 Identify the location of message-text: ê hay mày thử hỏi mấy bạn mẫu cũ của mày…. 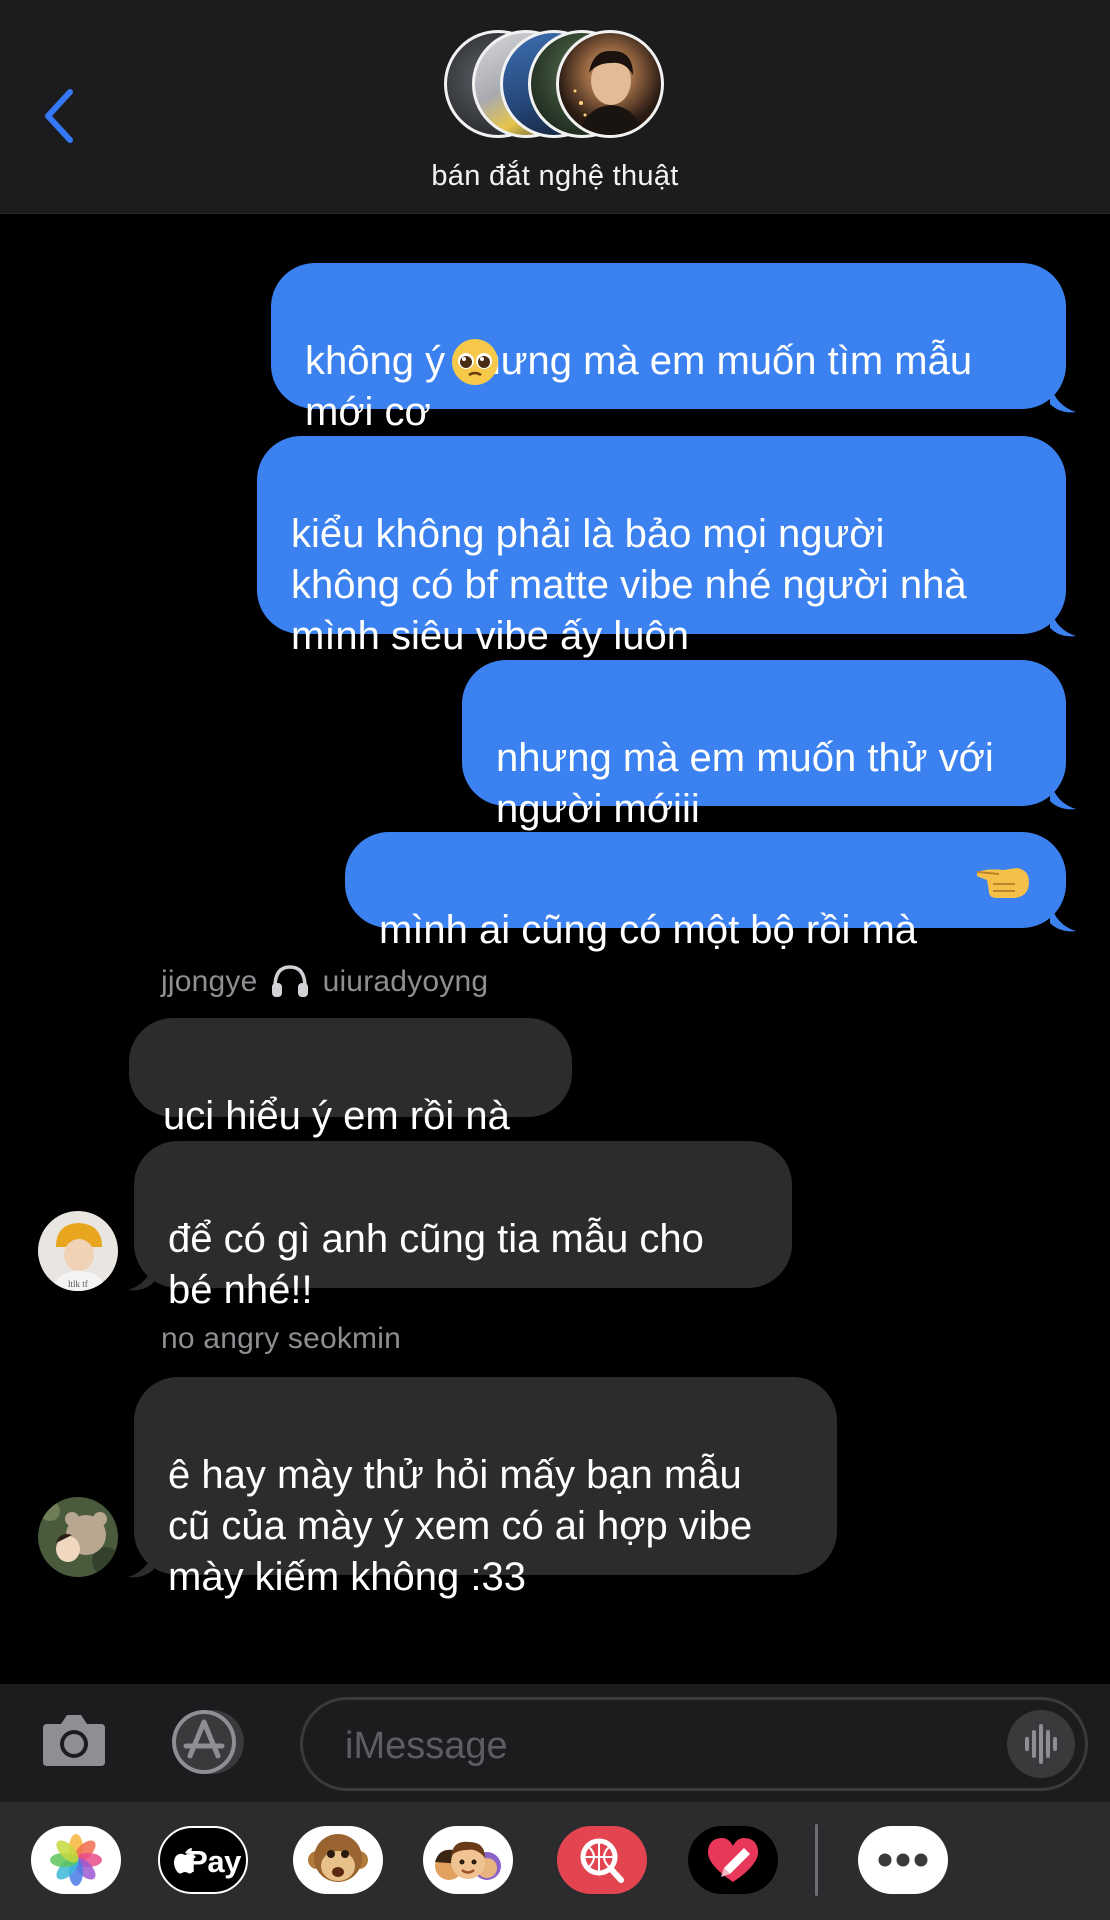
(460, 1526).